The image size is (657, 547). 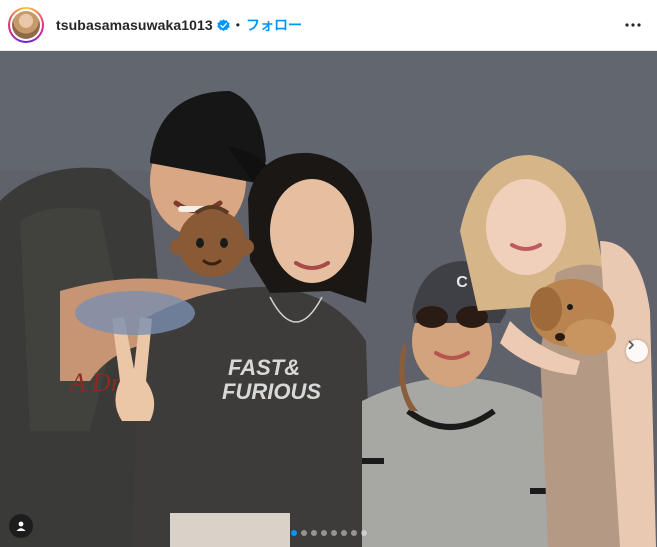 What do you see at coordinates (328, 25) in the screenshot?
I see `post-header: tsubasamasuwaka1013 • フォロー` at bounding box center [328, 25].